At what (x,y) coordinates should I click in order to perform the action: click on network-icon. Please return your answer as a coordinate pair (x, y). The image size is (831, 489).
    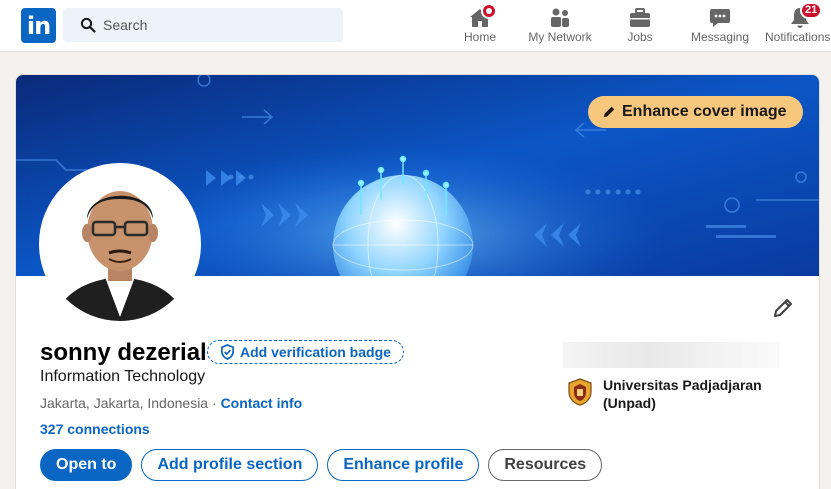
    Looking at the image, I should click on (560, 17).